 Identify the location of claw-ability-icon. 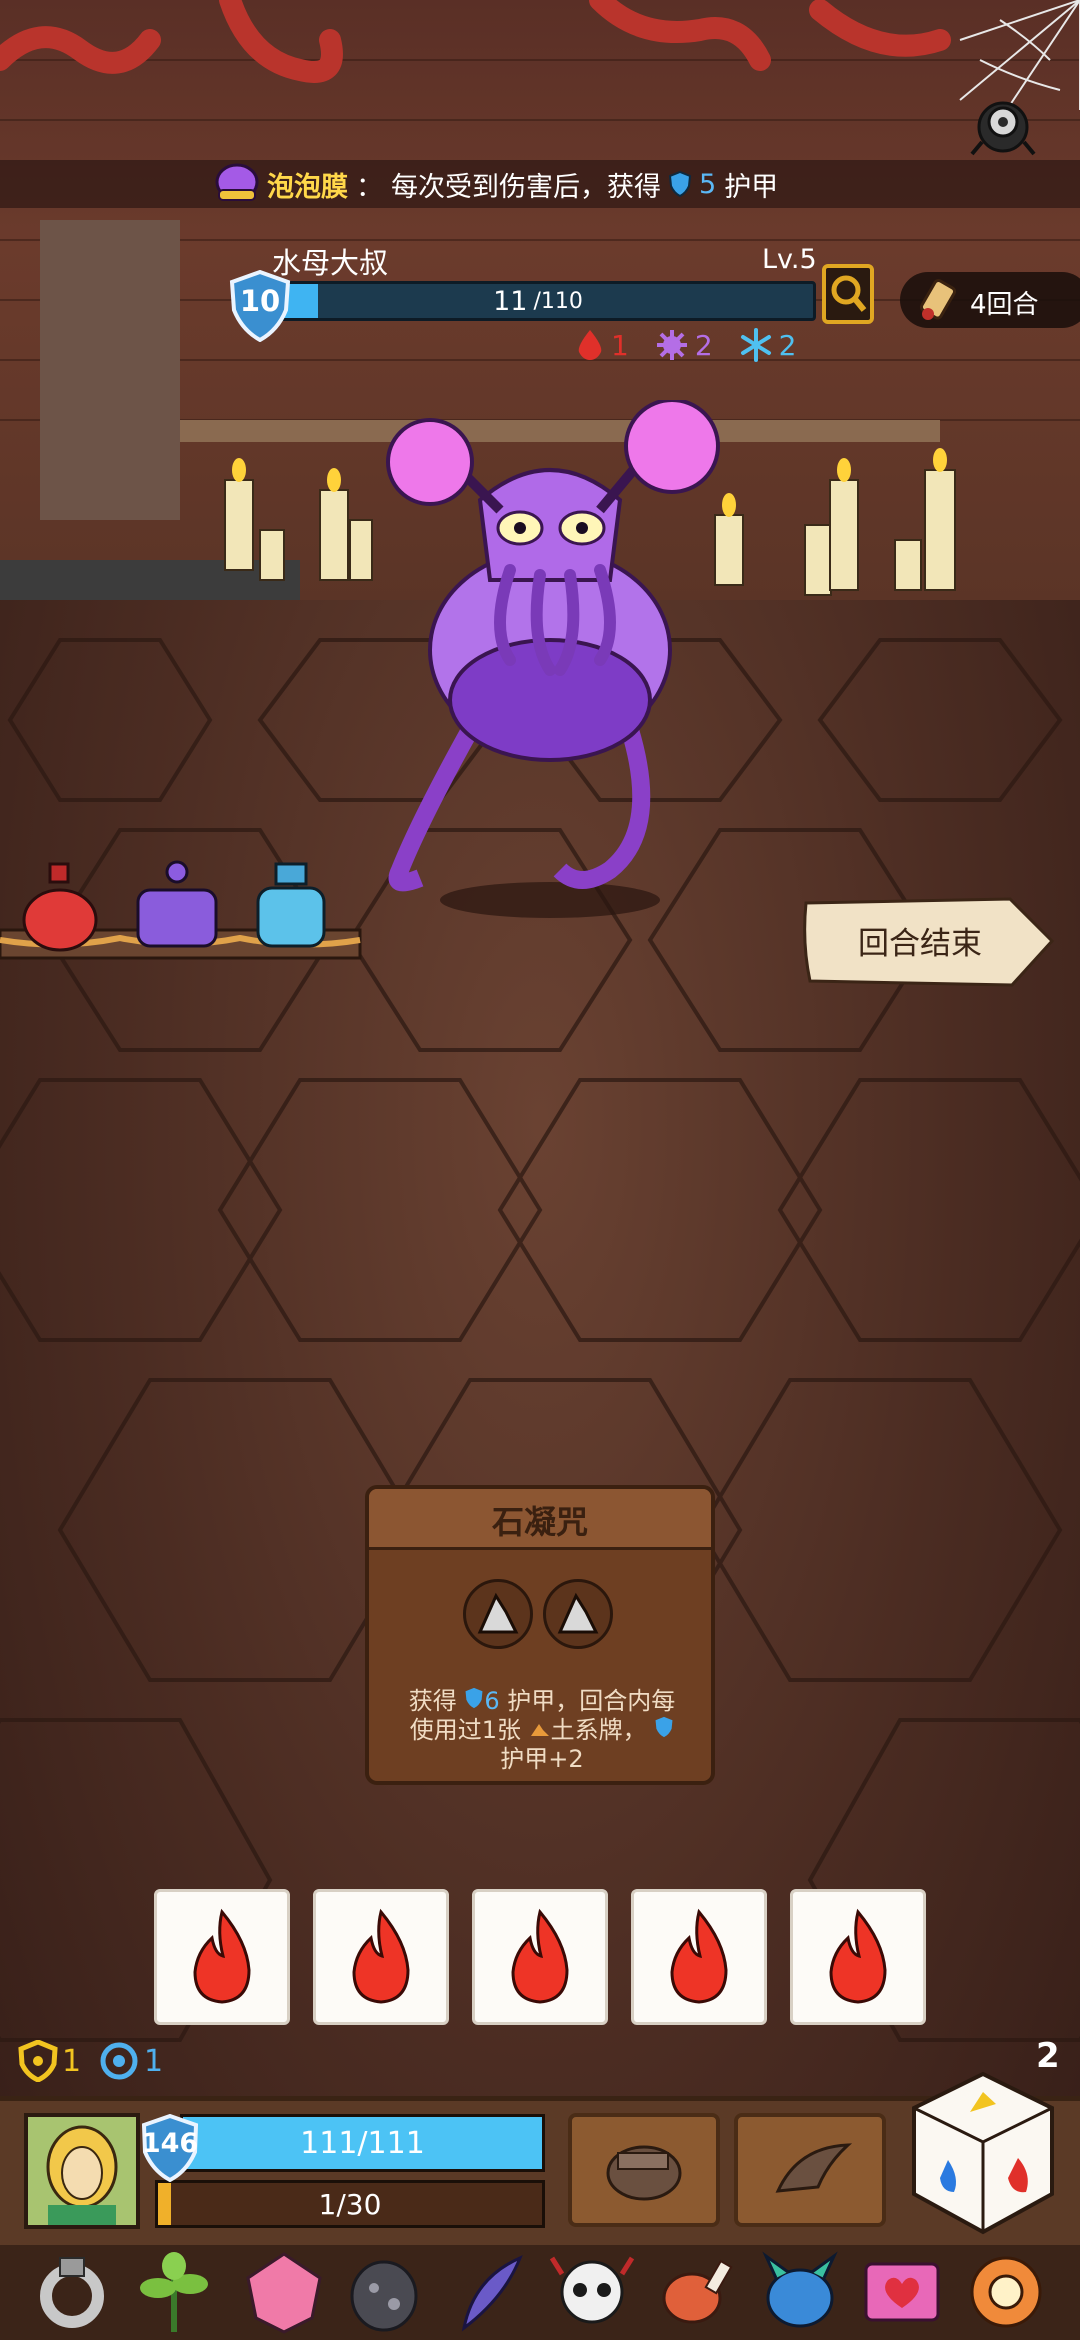
(814, 2168).